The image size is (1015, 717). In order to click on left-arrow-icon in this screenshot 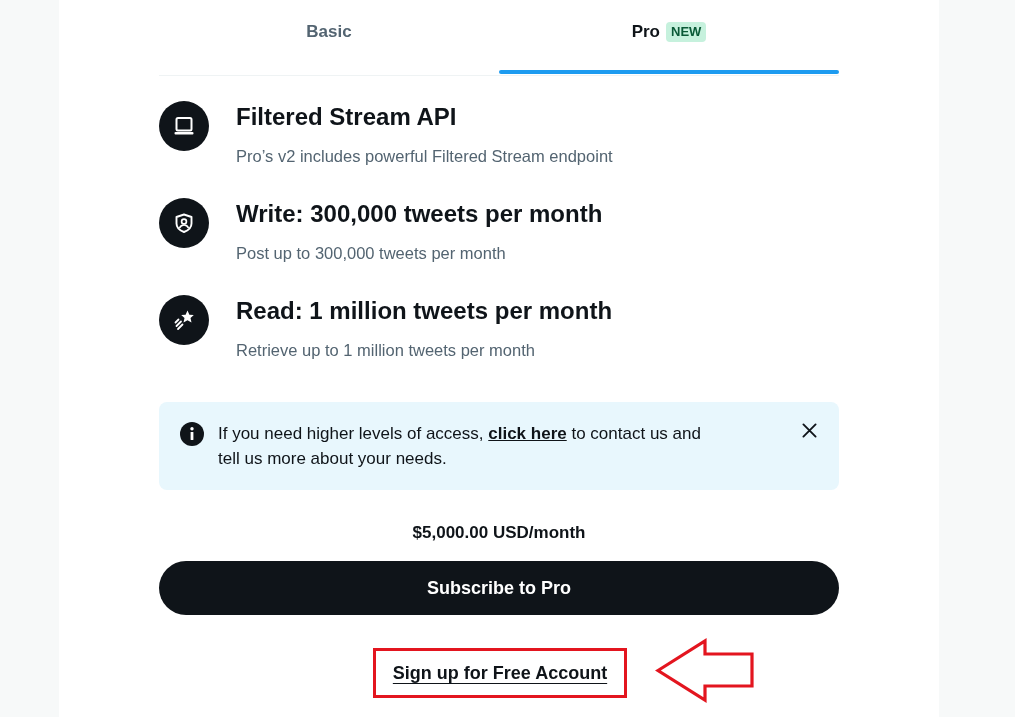, I will do `click(705, 671)`.